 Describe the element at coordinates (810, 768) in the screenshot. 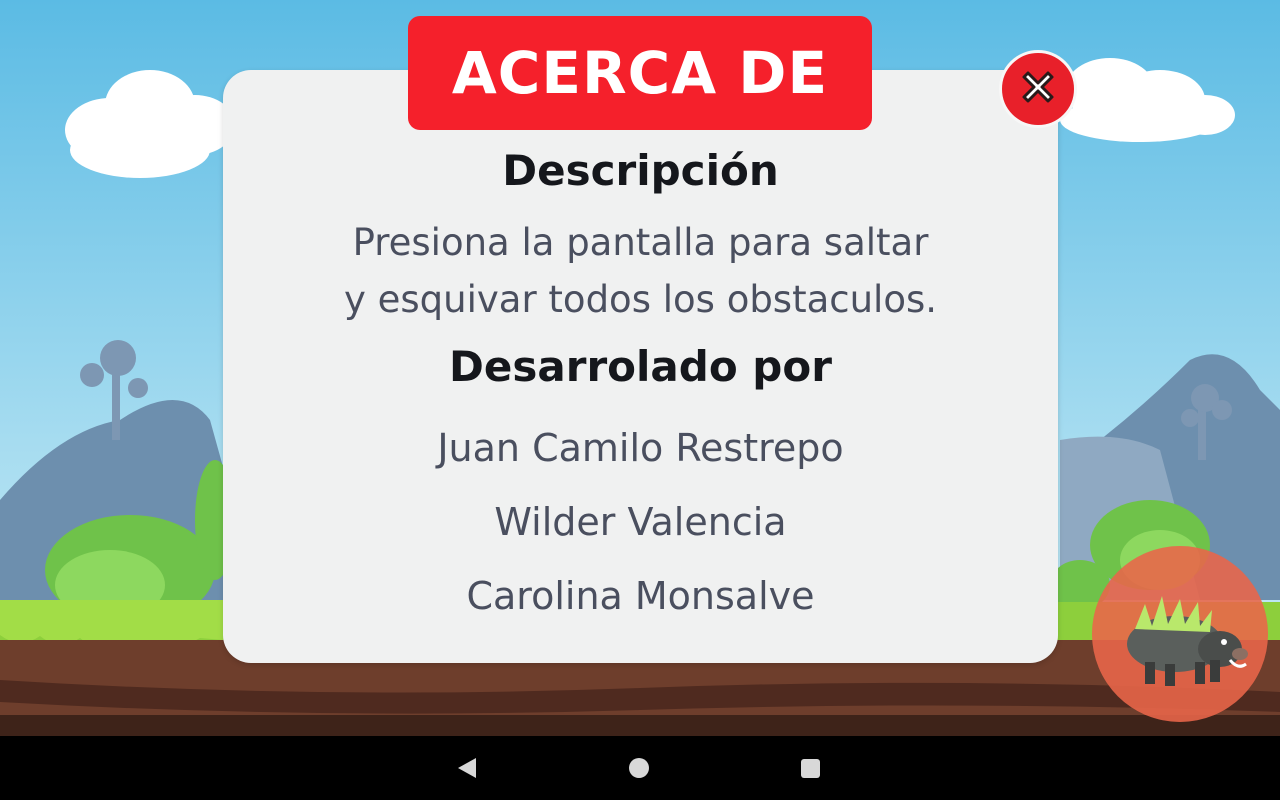

I see `recents-icon` at that location.